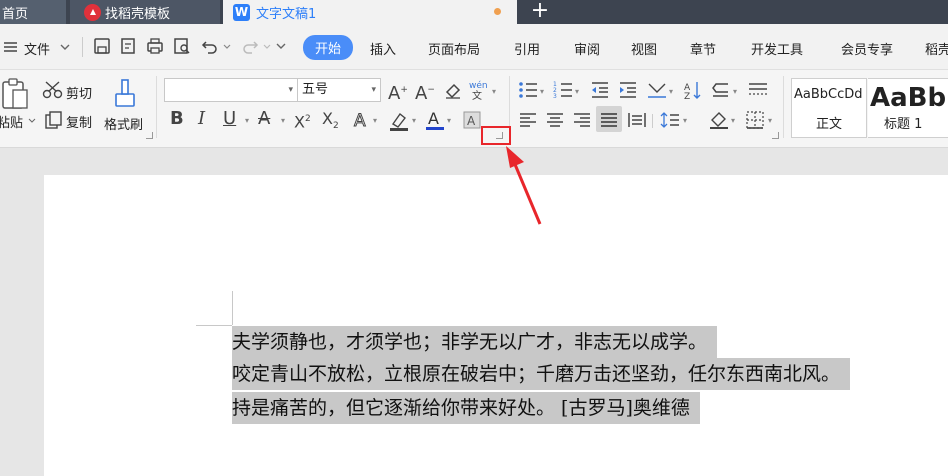  Describe the element at coordinates (479, 89) in the screenshot. I see `pinyin-guide-icon: wén文` at that location.